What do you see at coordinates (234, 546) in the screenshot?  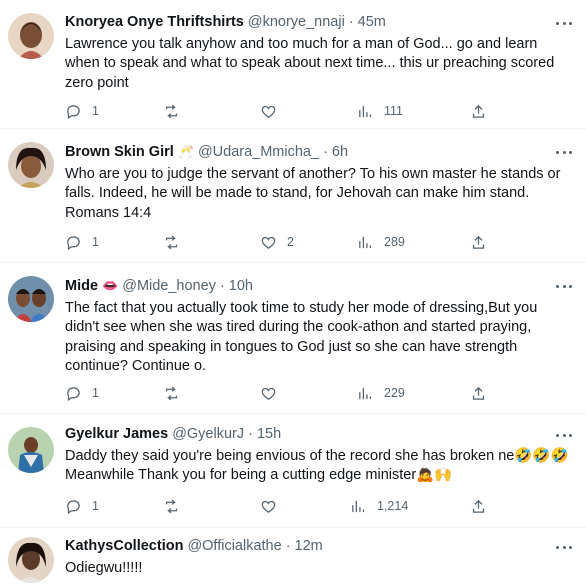 I see `author-handle: @Officialkathe` at bounding box center [234, 546].